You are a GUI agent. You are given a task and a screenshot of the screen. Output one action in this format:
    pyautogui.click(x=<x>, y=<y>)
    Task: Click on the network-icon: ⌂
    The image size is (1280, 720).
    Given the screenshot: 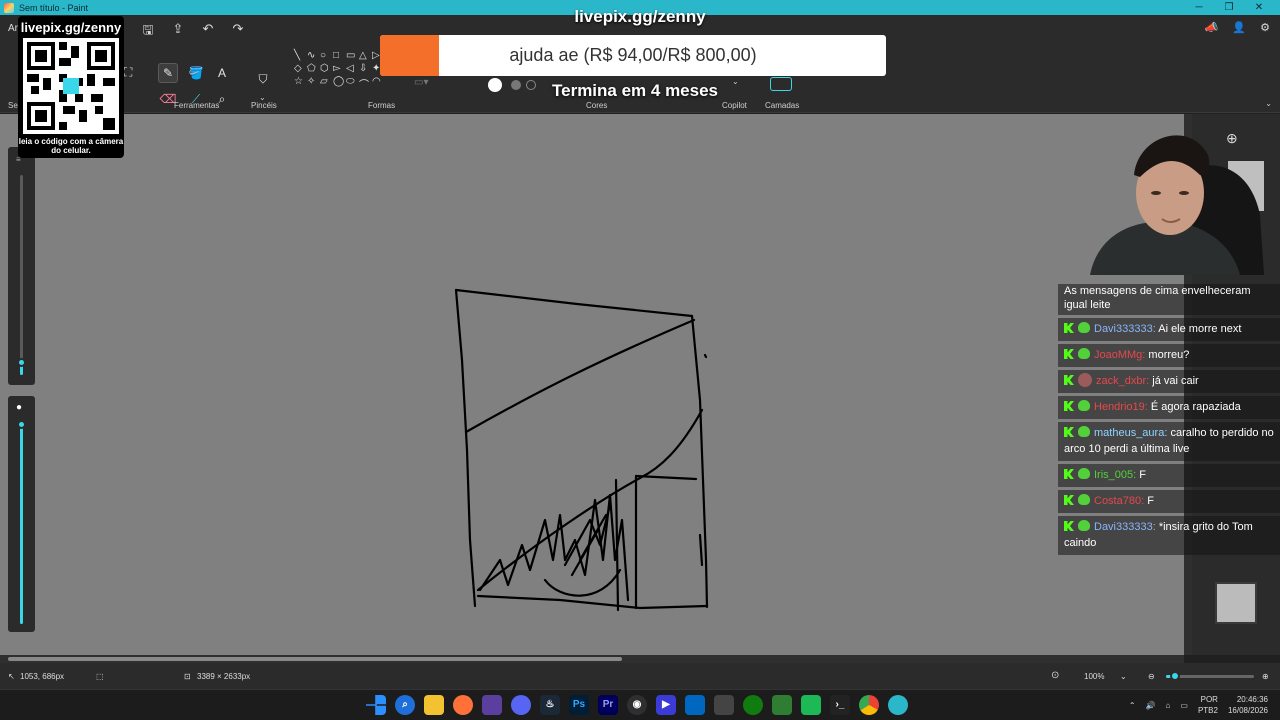 What is the action you would take?
    pyautogui.click(x=1168, y=705)
    